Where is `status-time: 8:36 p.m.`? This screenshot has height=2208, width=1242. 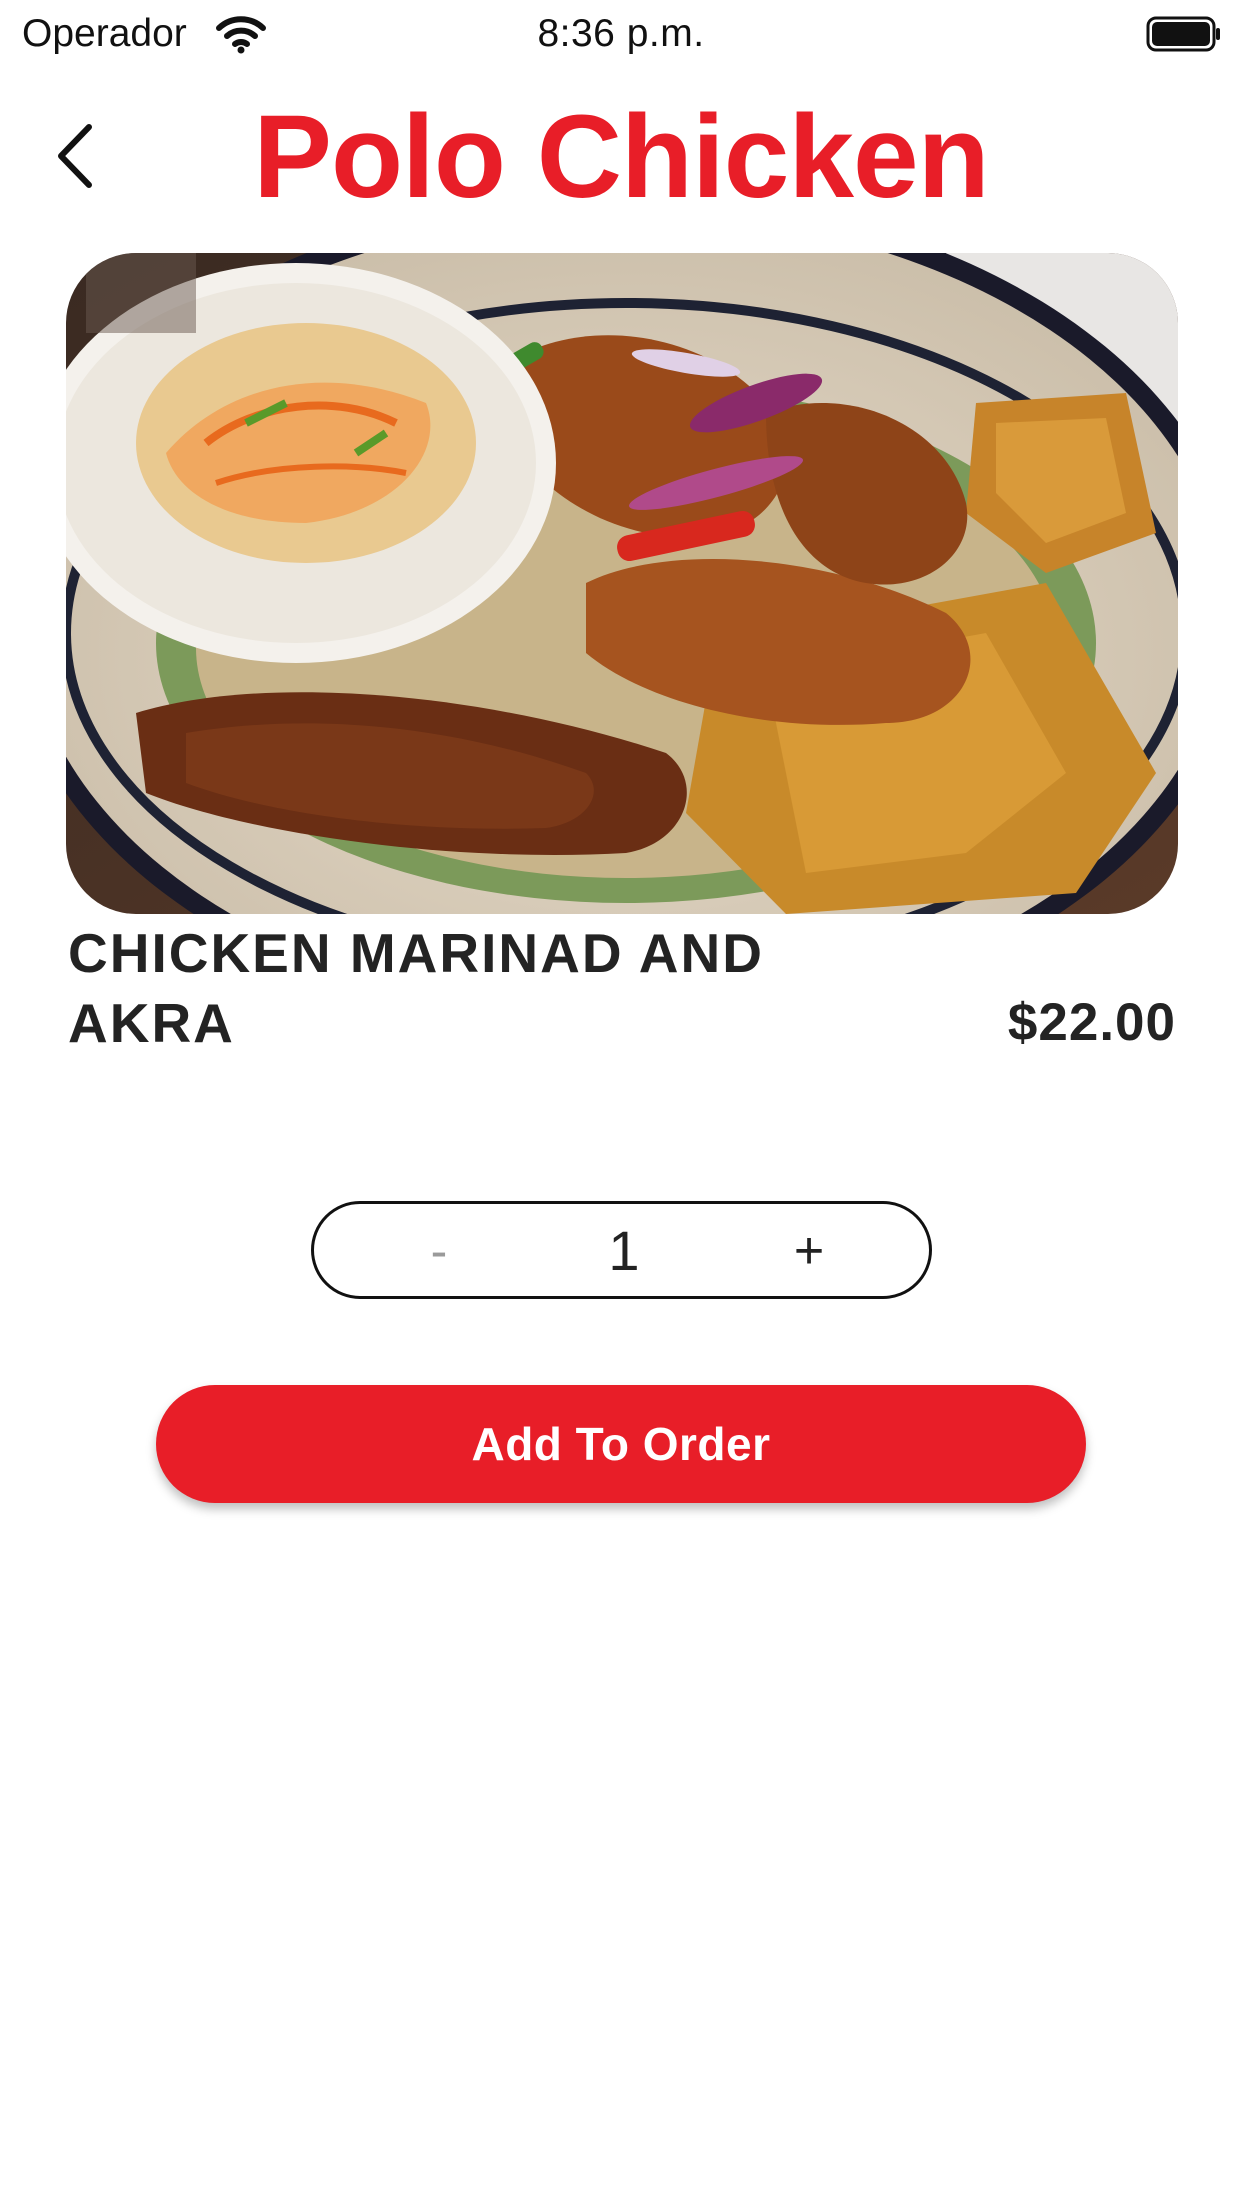
status-time: 8:36 p.m. is located at coordinates (621, 33).